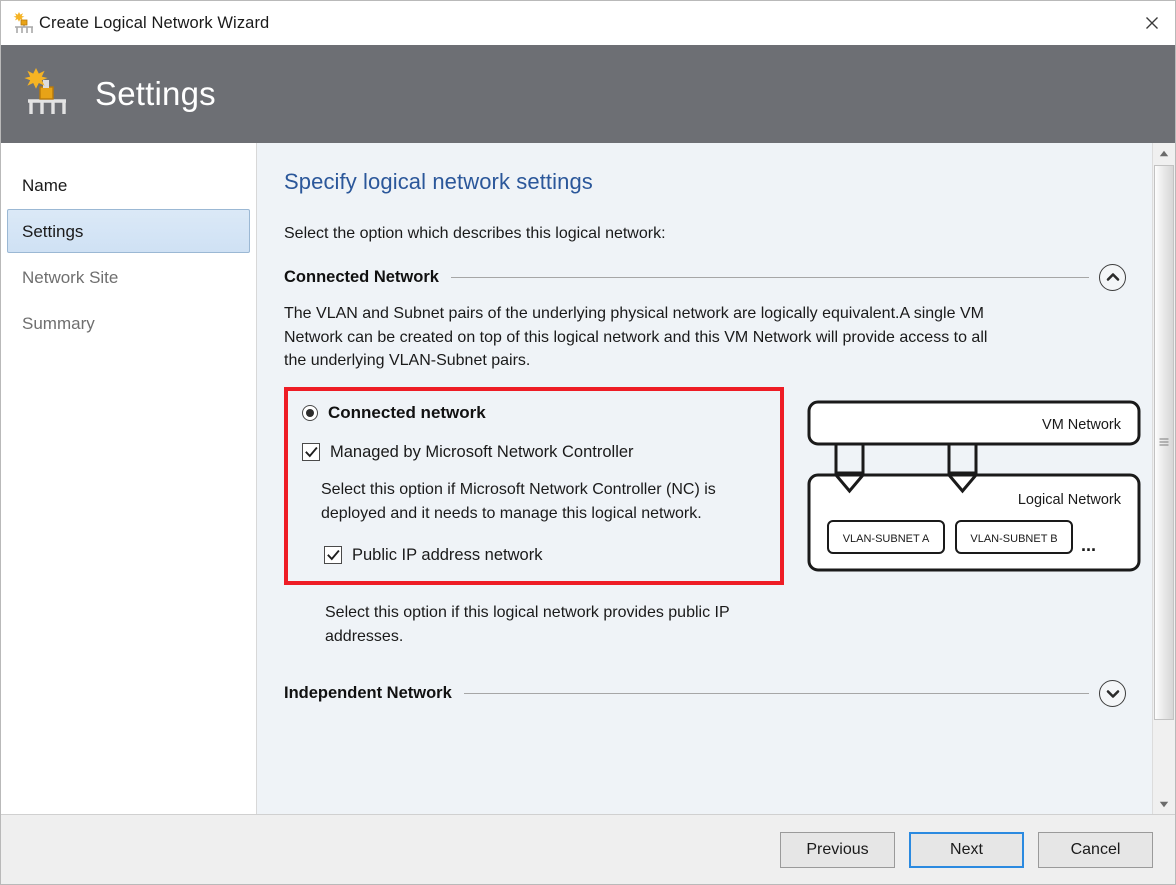 This screenshot has height=885, width=1176. I want to click on content-scrollbar, so click(1163, 478).